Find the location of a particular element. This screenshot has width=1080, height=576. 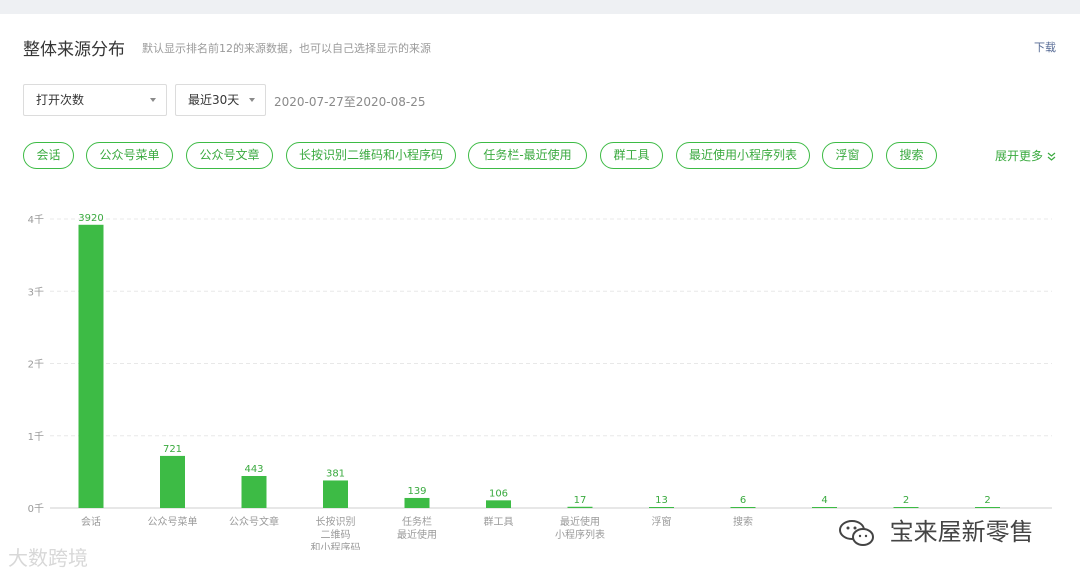

expand-more-label: 展开更多 is located at coordinates (1019, 156).